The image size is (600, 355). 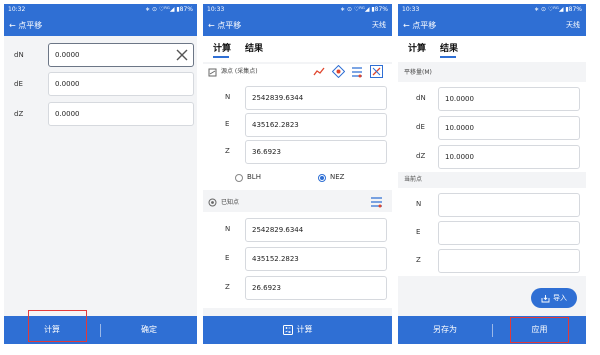 What do you see at coordinates (316, 288) in the screenshot?
I see `known-z-input: 26.6923` at bounding box center [316, 288].